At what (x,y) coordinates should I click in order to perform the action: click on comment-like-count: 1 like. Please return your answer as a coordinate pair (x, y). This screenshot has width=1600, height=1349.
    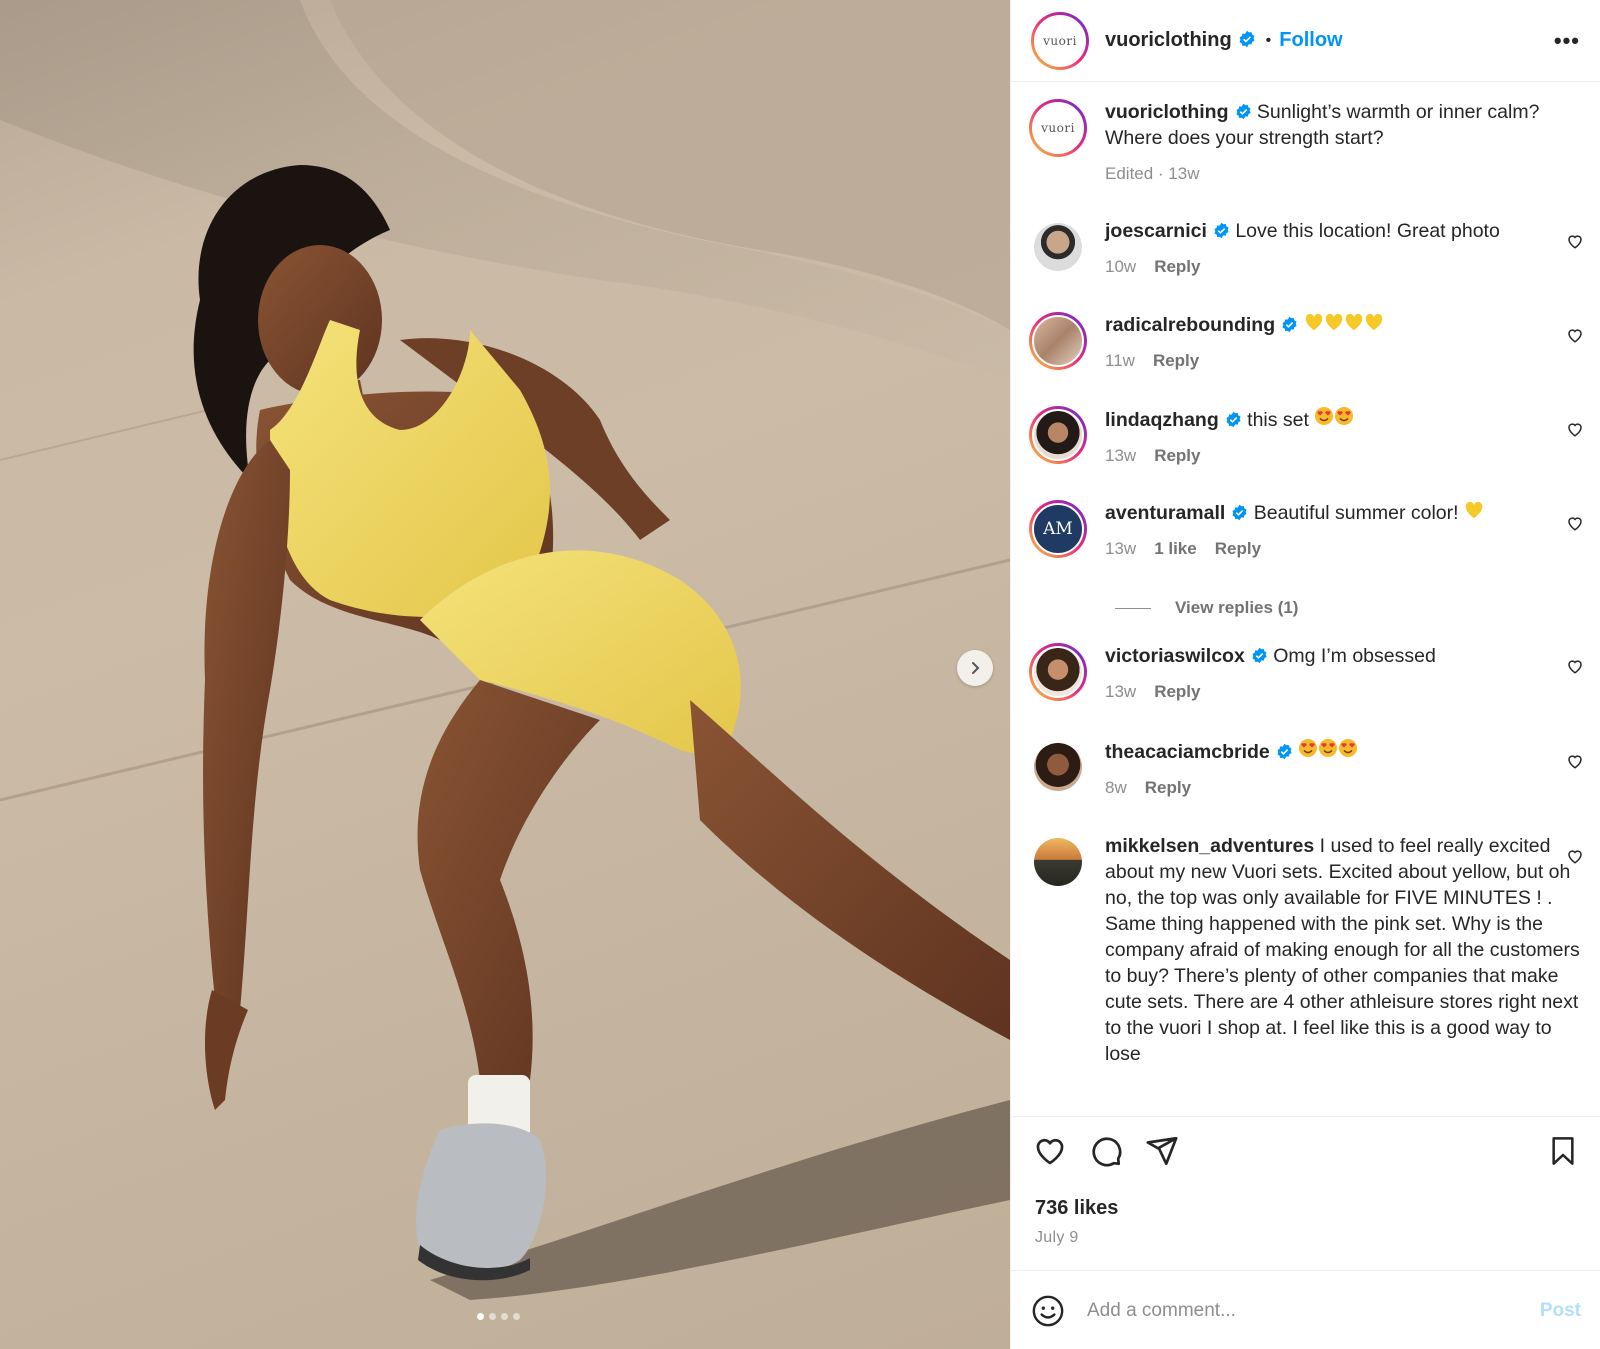
    Looking at the image, I should click on (1175, 549).